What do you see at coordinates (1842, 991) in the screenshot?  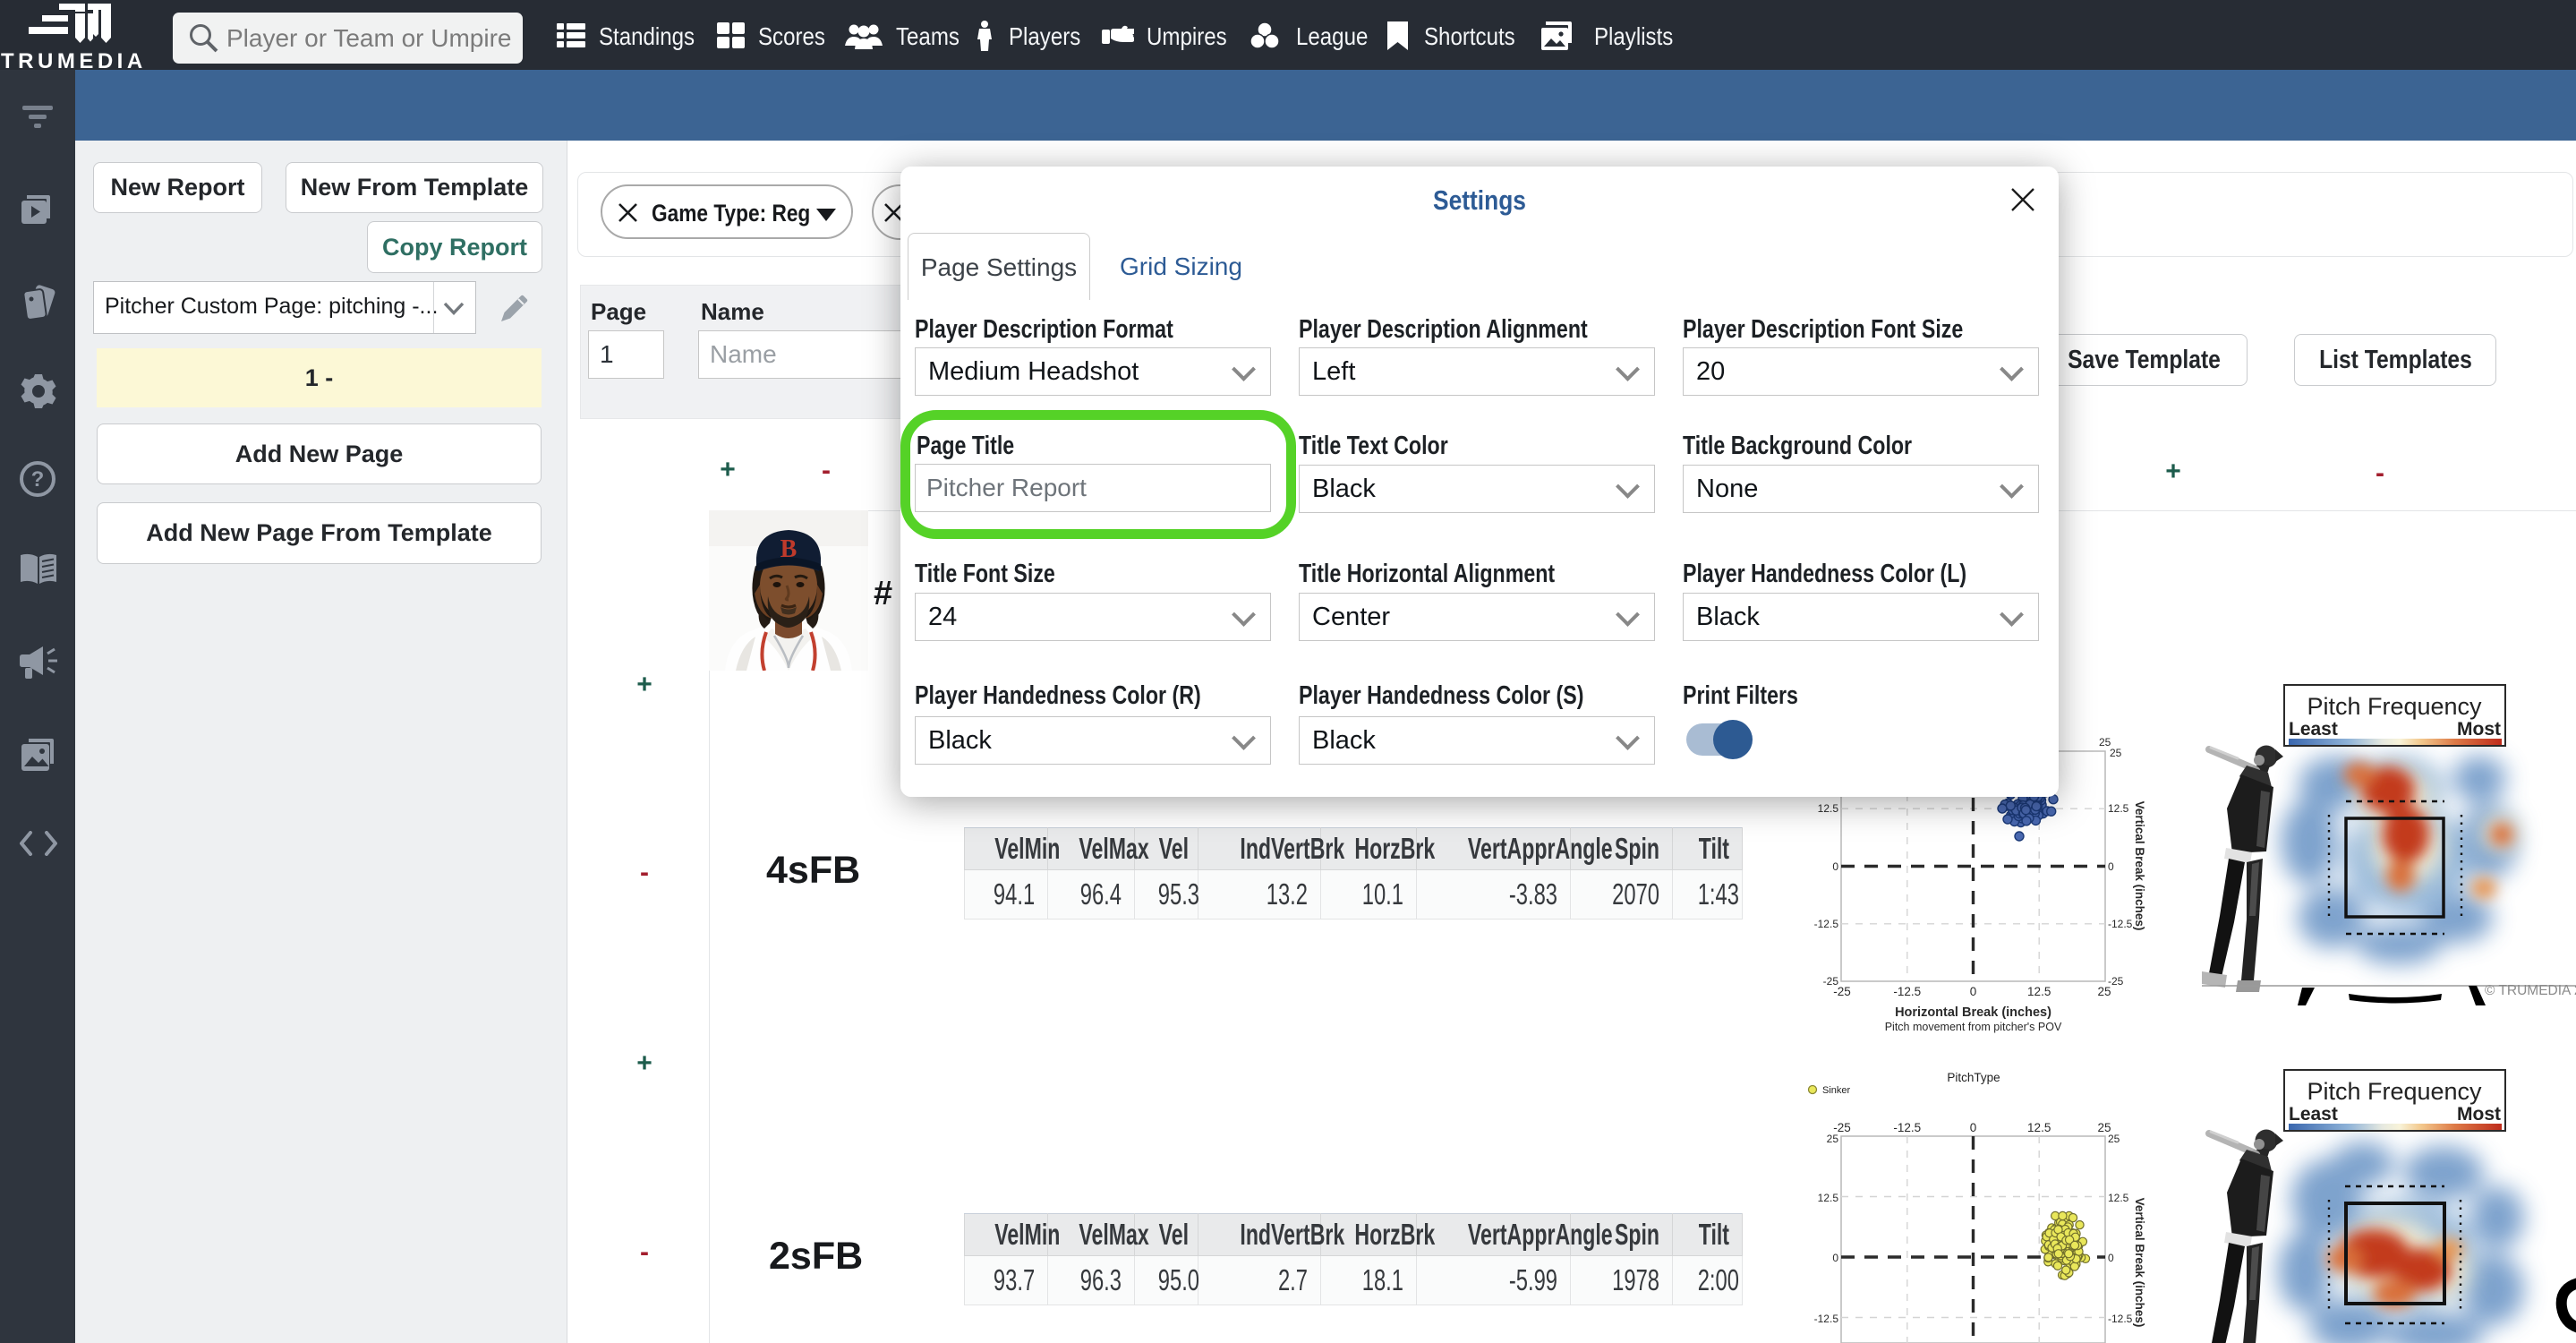 I see `svg-text: -25` at bounding box center [1842, 991].